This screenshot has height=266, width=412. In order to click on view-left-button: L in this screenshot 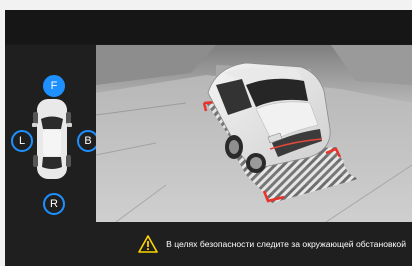, I will do `click(22, 141)`.